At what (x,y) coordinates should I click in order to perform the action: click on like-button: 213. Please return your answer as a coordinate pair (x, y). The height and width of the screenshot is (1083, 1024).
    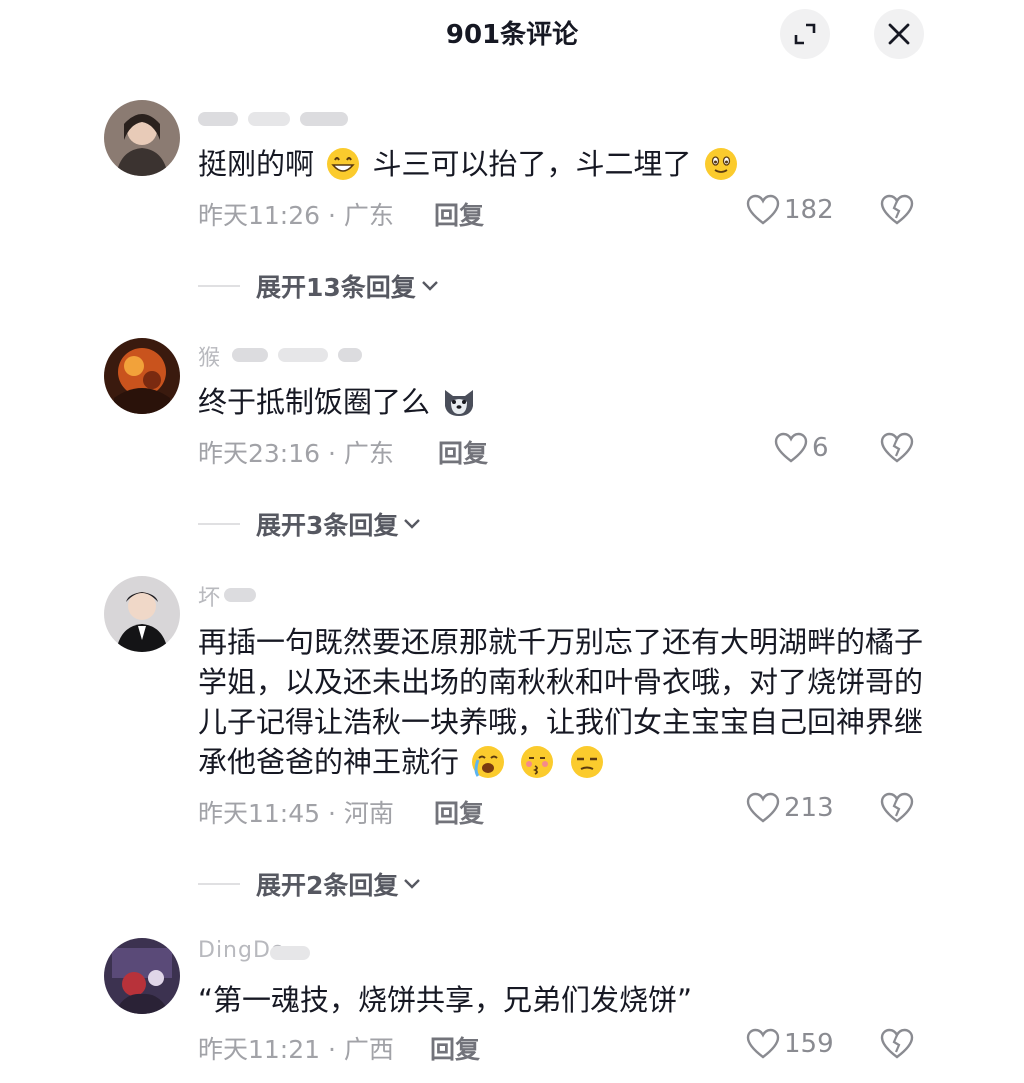
    Looking at the image, I should click on (790, 808).